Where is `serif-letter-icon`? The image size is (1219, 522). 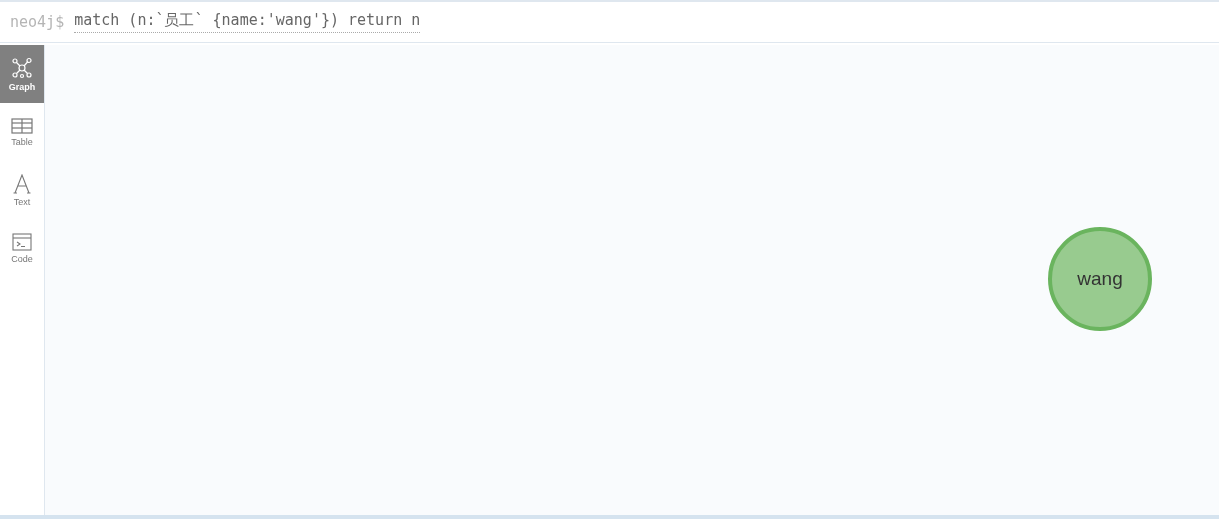 serif-letter-icon is located at coordinates (22, 183).